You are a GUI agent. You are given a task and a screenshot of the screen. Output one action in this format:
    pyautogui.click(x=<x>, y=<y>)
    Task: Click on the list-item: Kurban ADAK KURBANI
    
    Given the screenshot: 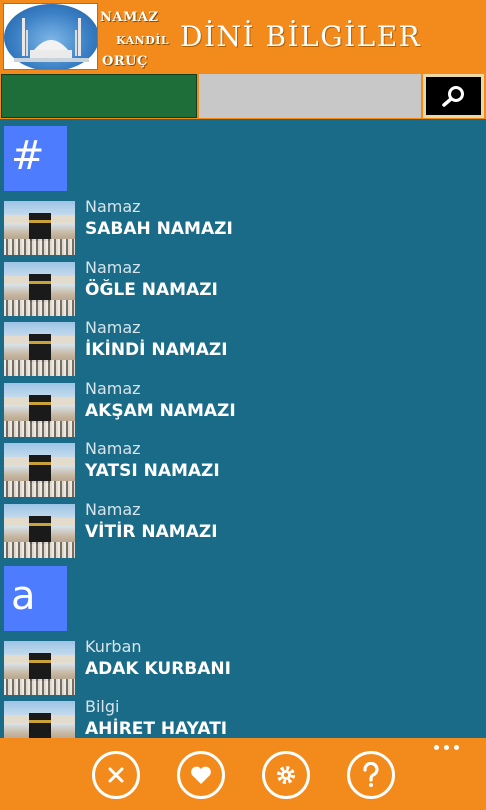 What is the action you would take?
    pyautogui.click(x=243, y=666)
    